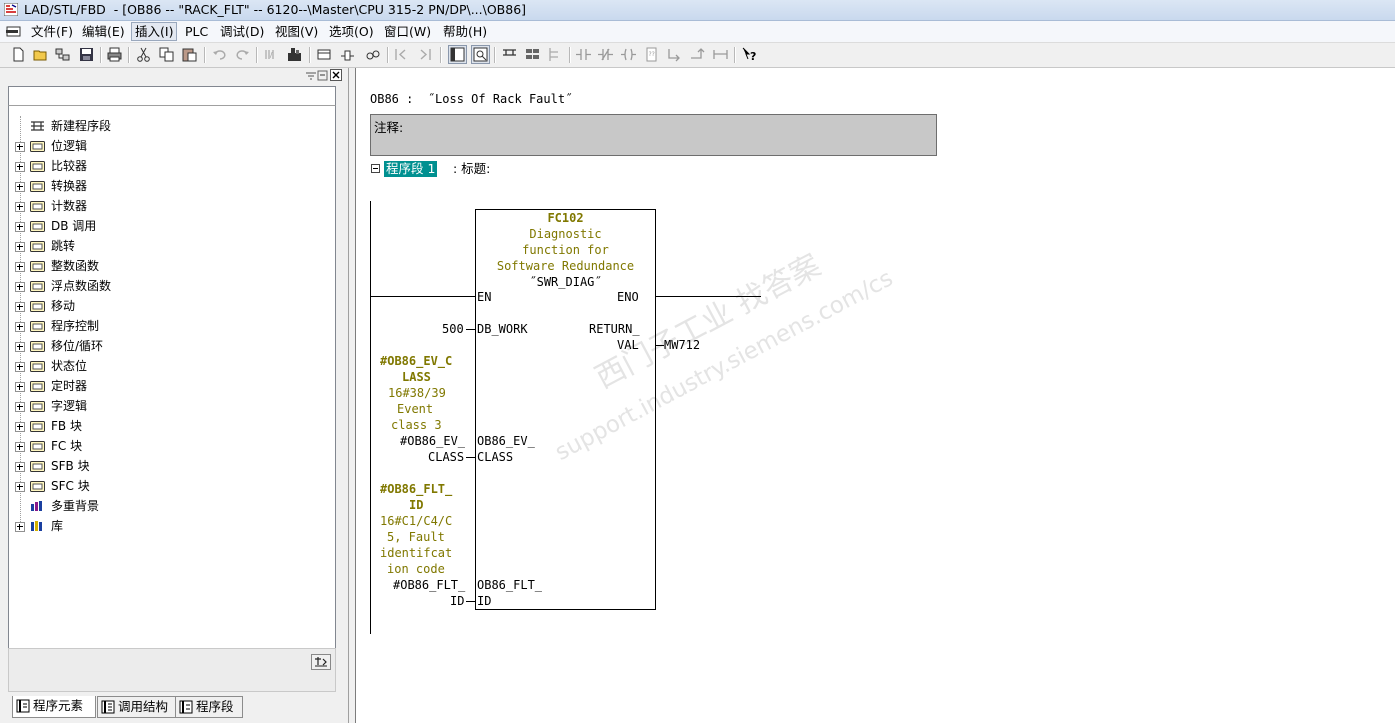  What do you see at coordinates (432, 441) in the screenshot?
I see `ev-class-operand: #OB86_EV_` at bounding box center [432, 441].